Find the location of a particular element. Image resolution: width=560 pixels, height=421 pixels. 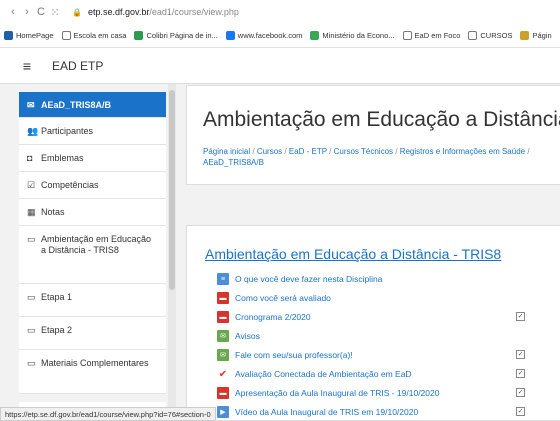

drawer-item: ▭ Etapa 1 is located at coordinates (92, 300).